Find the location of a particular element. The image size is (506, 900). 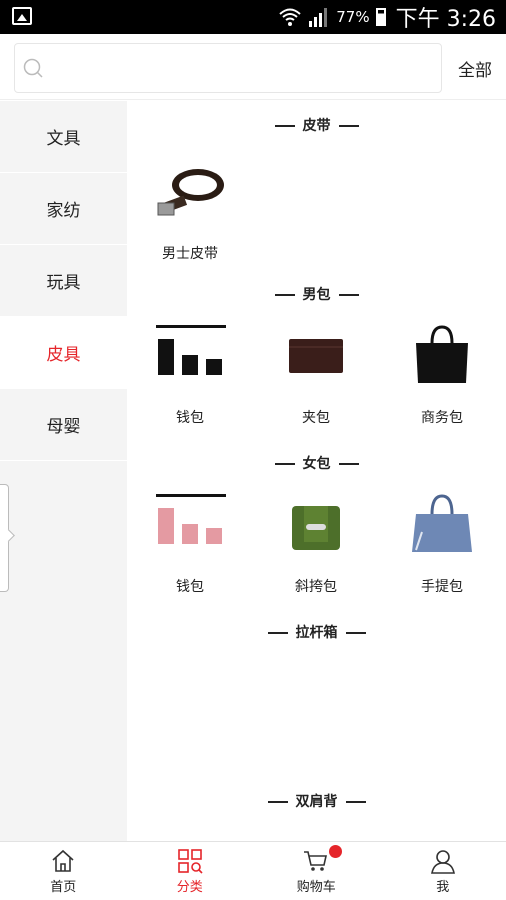

product-category-business-bag: 商务包 is located at coordinates (442, 375).